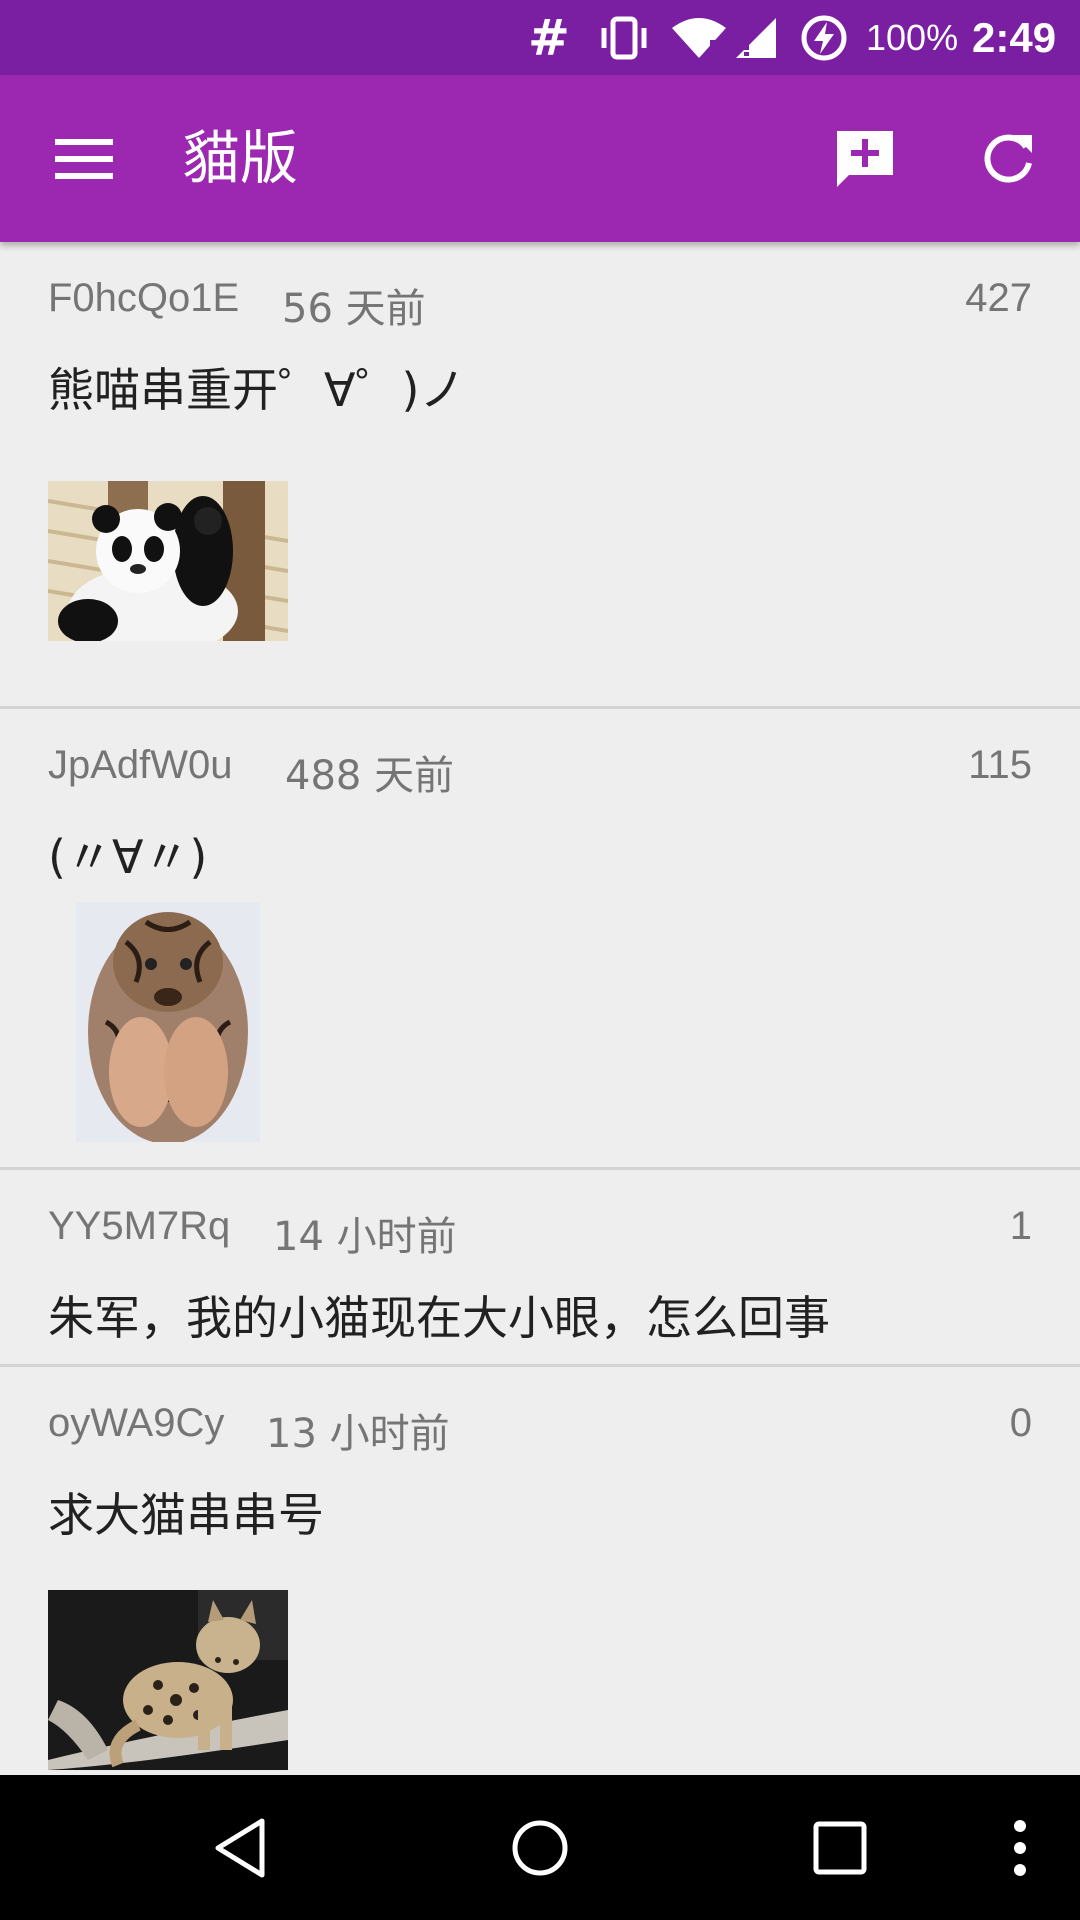 The width and height of the screenshot is (1080, 1920). I want to click on panda-thumbnail, so click(168, 561).